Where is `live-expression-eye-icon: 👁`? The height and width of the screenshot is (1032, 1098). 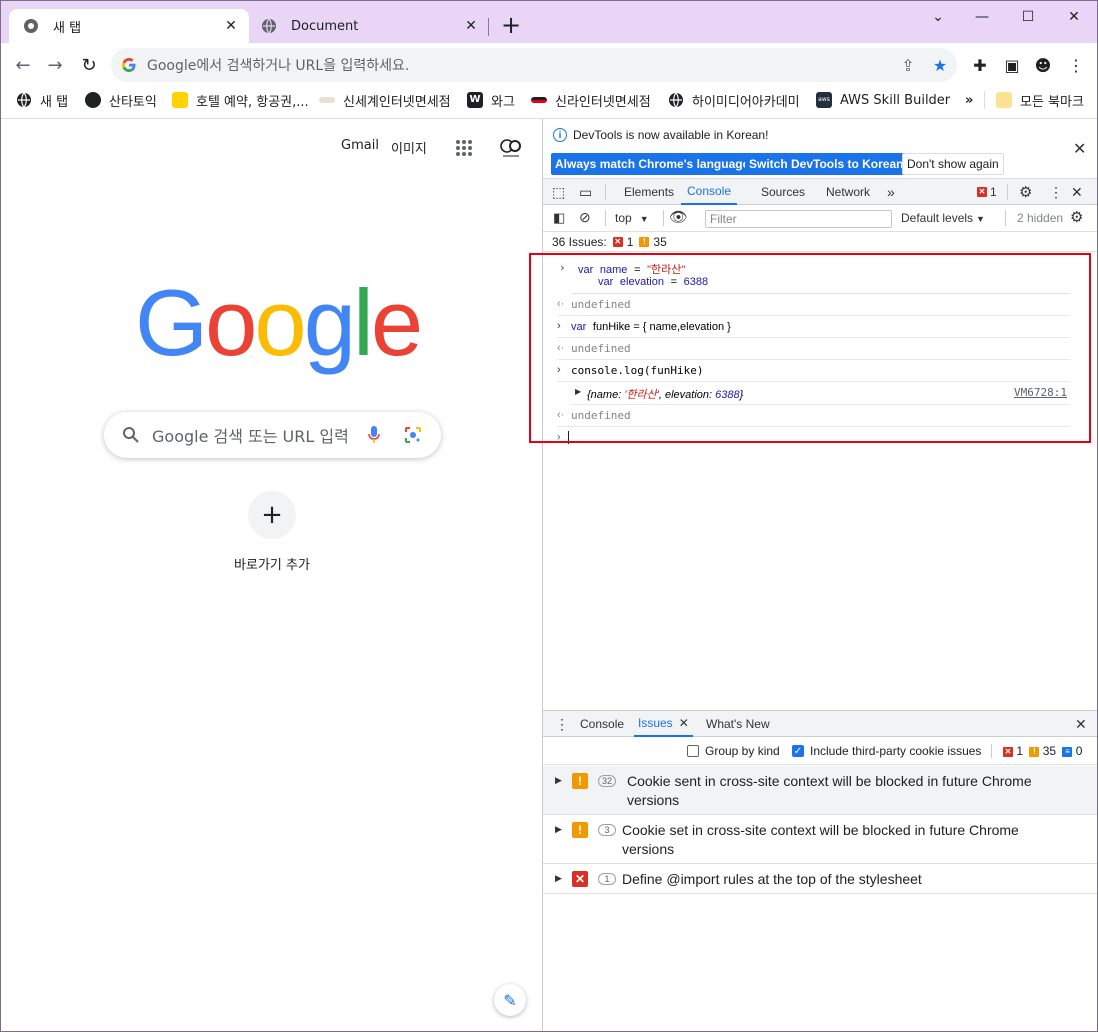 live-expression-eye-icon: 👁 is located at coordinates (678, 217).